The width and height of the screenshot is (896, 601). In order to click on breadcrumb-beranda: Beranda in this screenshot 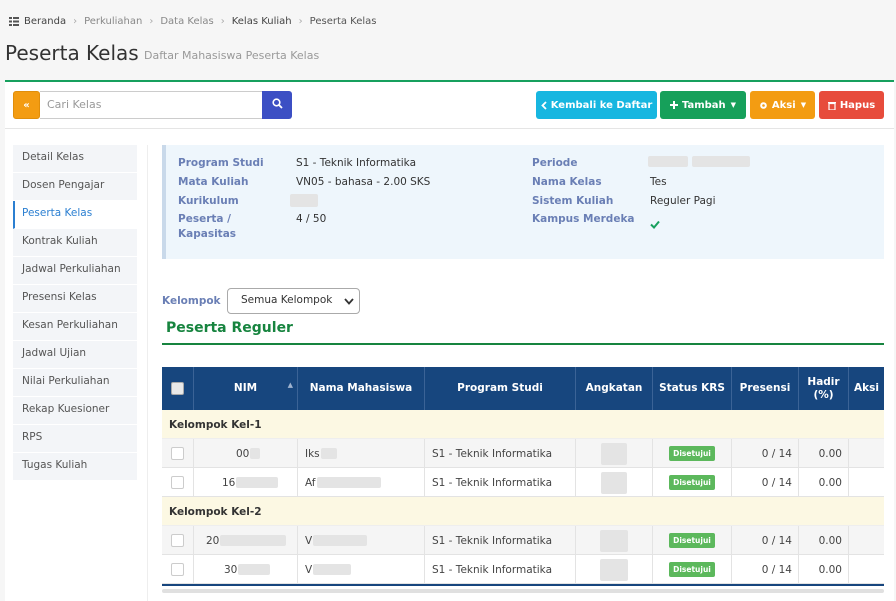, I will do `click(45, 21)`.